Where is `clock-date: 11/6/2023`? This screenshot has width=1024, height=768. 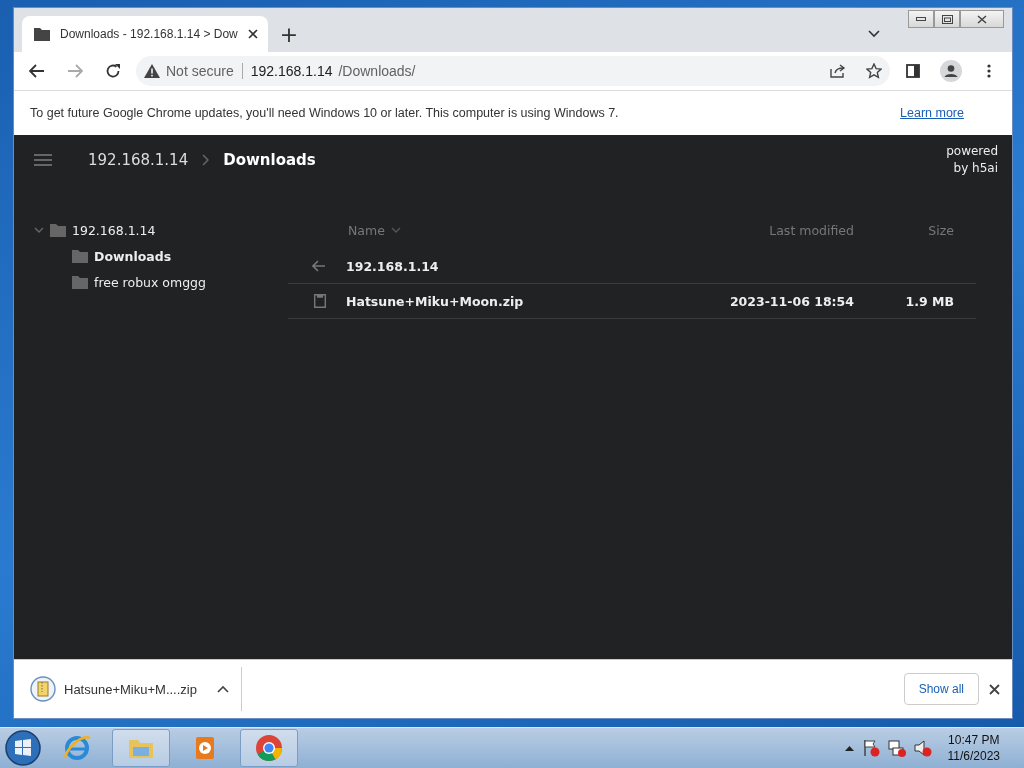 clock-date: 11/6/2023 is located at coordinates (973, 756).